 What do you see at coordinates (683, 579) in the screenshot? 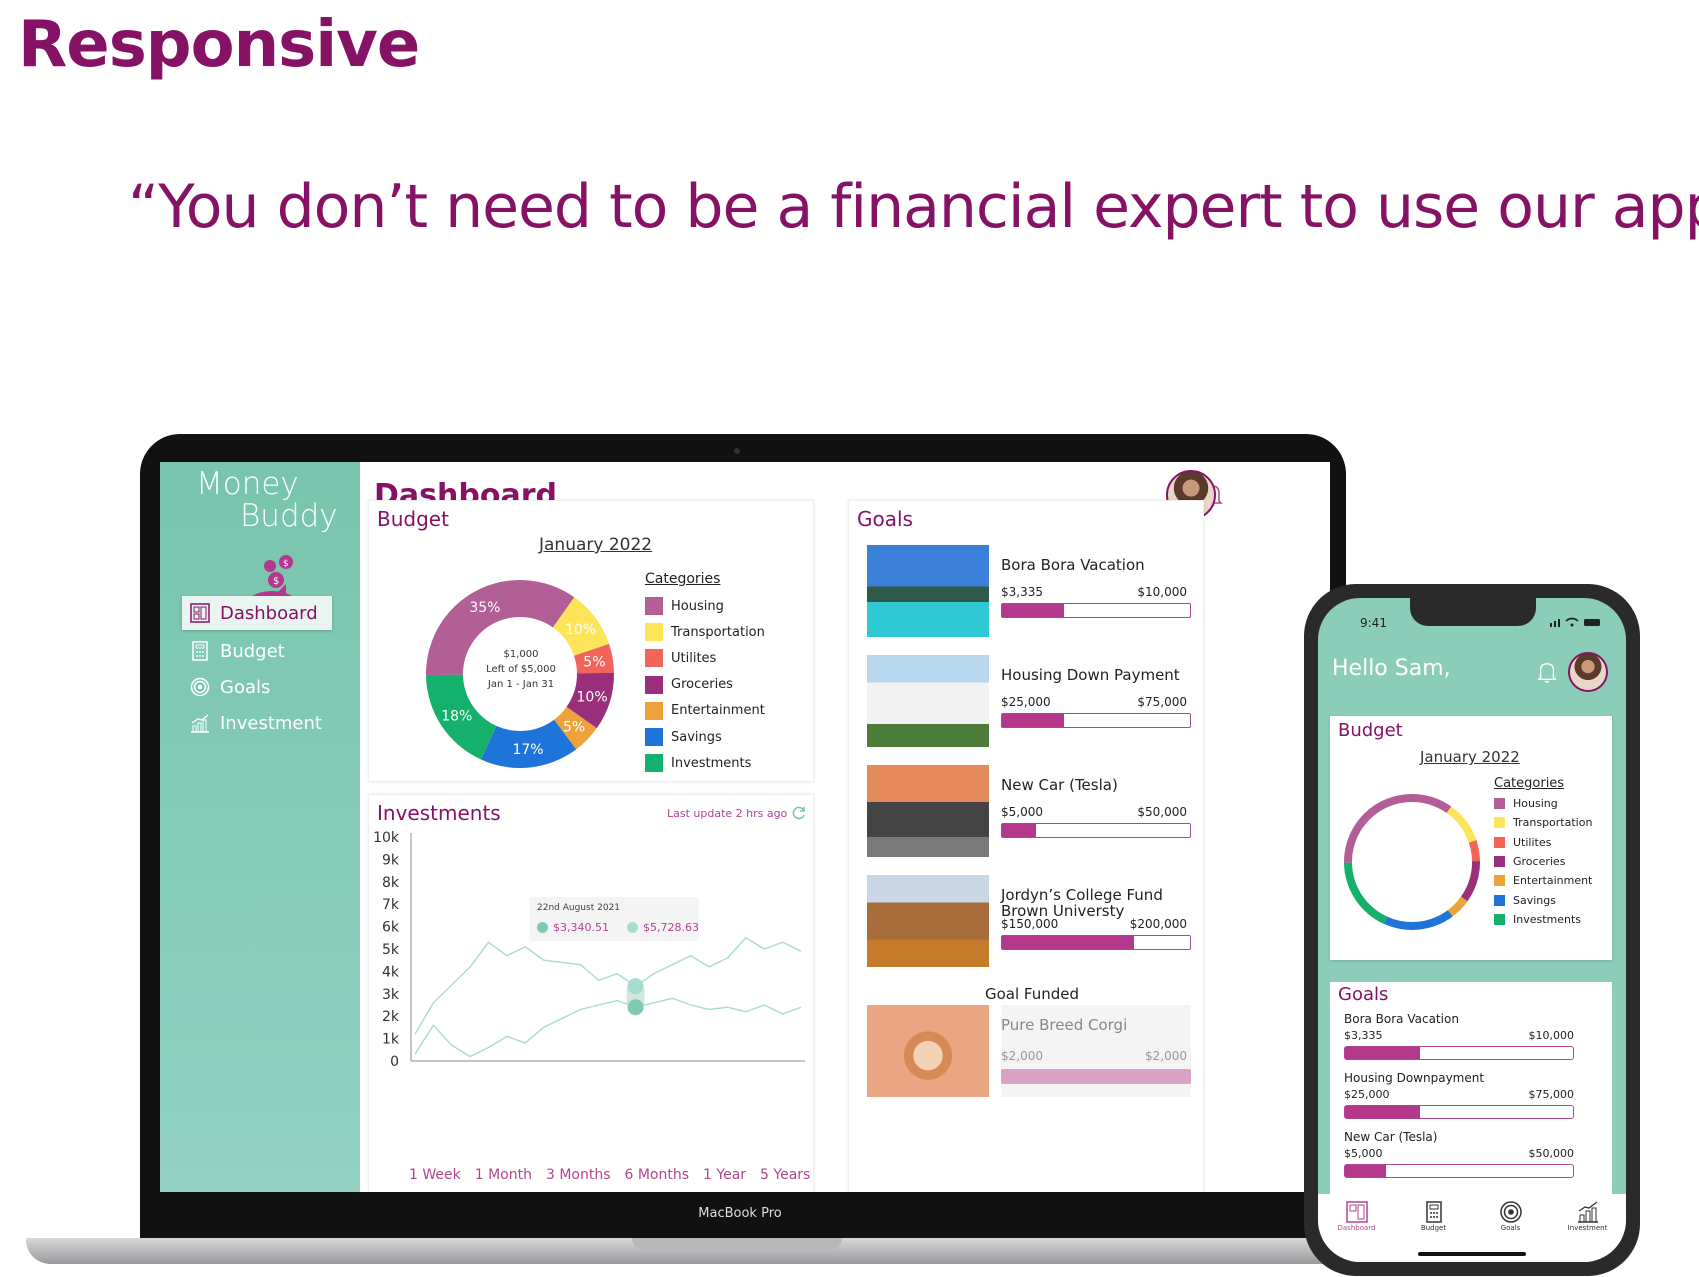
I see `categories-heading: Categories` at bounding box center [683, 579].